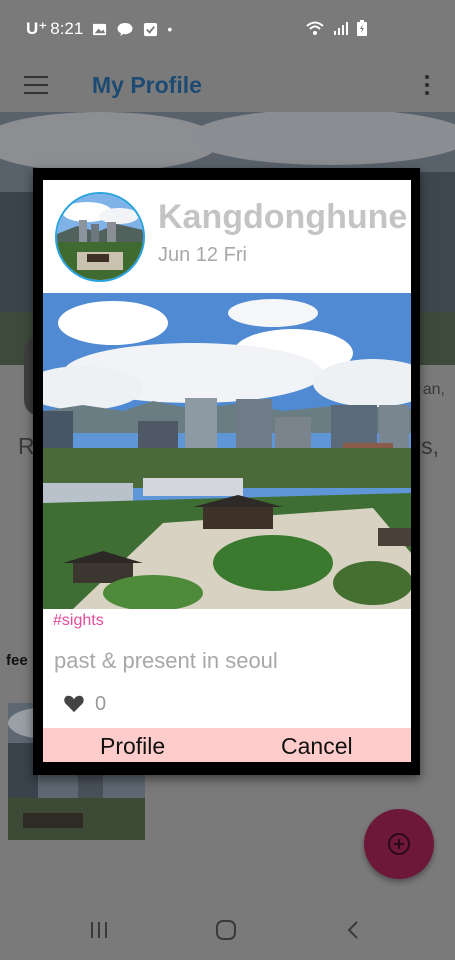 The height and width of the screenshot is (960, 455). What do you see at coordinates (147, 85) in the screenshot?
I see `page-title: My Profile` at bounding box center [147, 85].